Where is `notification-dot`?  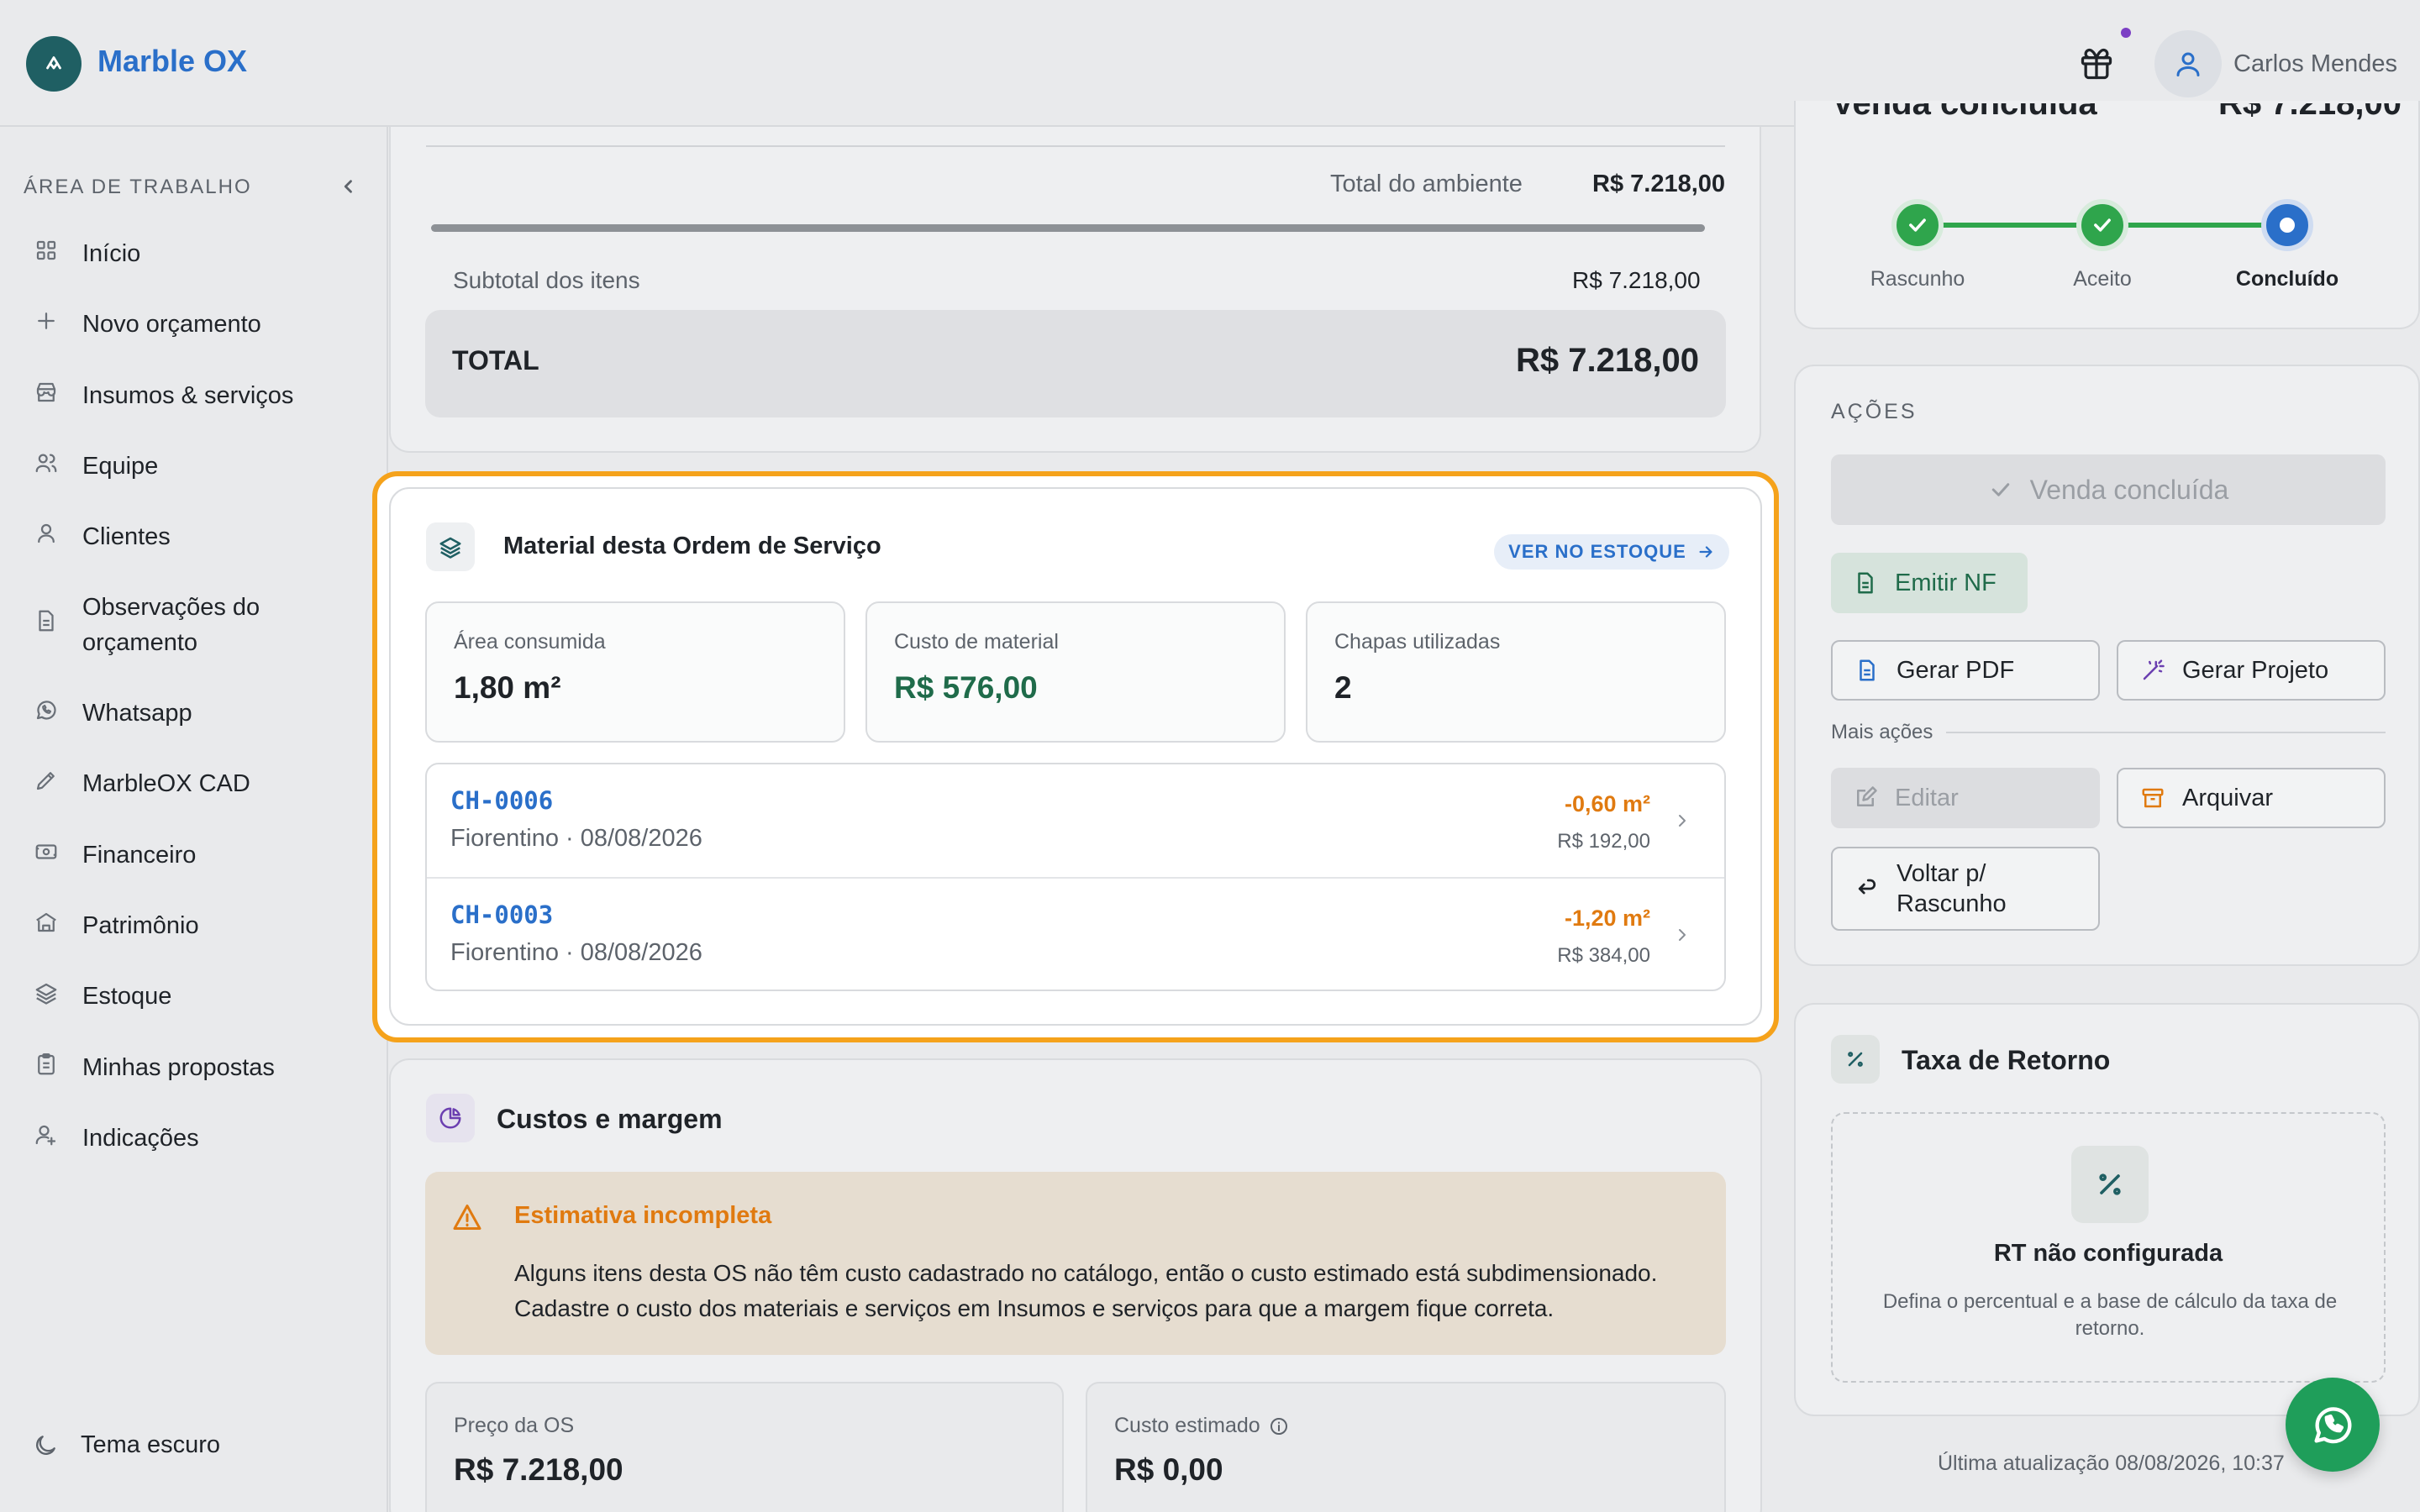 notification-dot is located at coordinates (2126, 33).